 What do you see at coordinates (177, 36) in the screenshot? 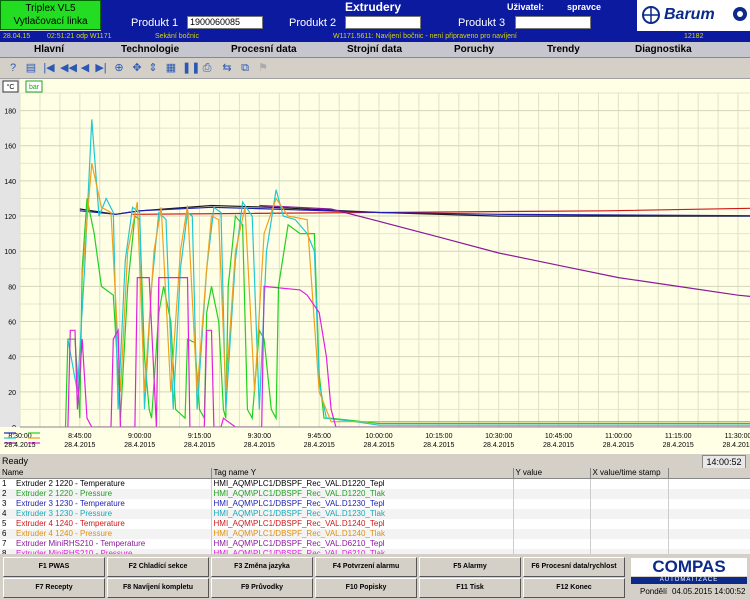
I see `alarm-message-1: Sekání bočnic` at bounding box center [177, 36].